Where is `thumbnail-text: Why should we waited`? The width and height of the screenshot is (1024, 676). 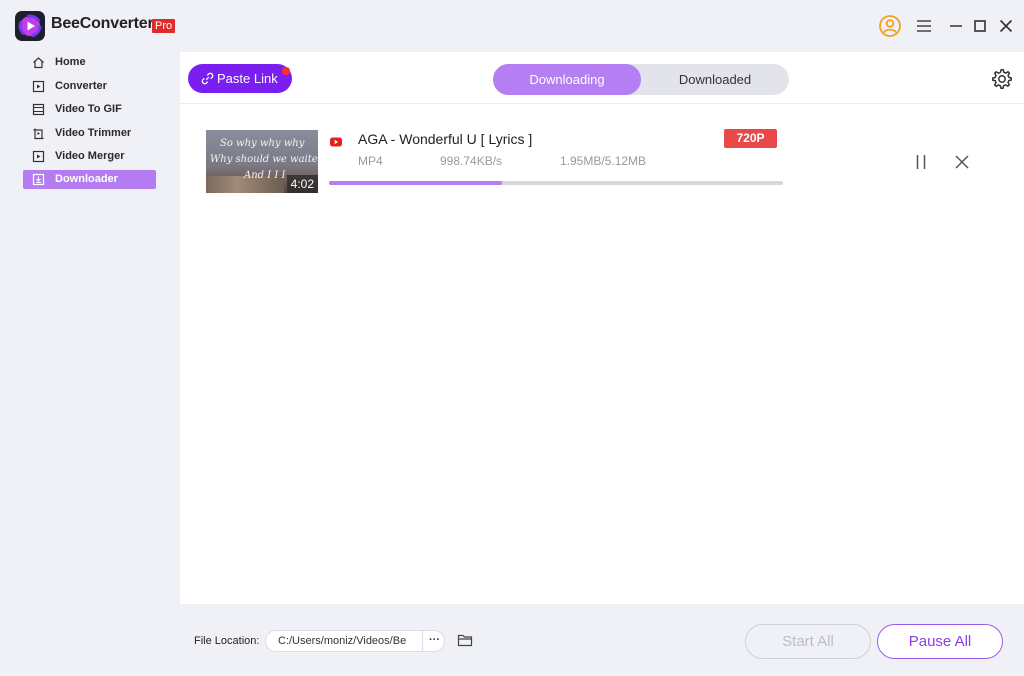
thumbnail-text: Why should we waited is located at coordinates (264, 159).